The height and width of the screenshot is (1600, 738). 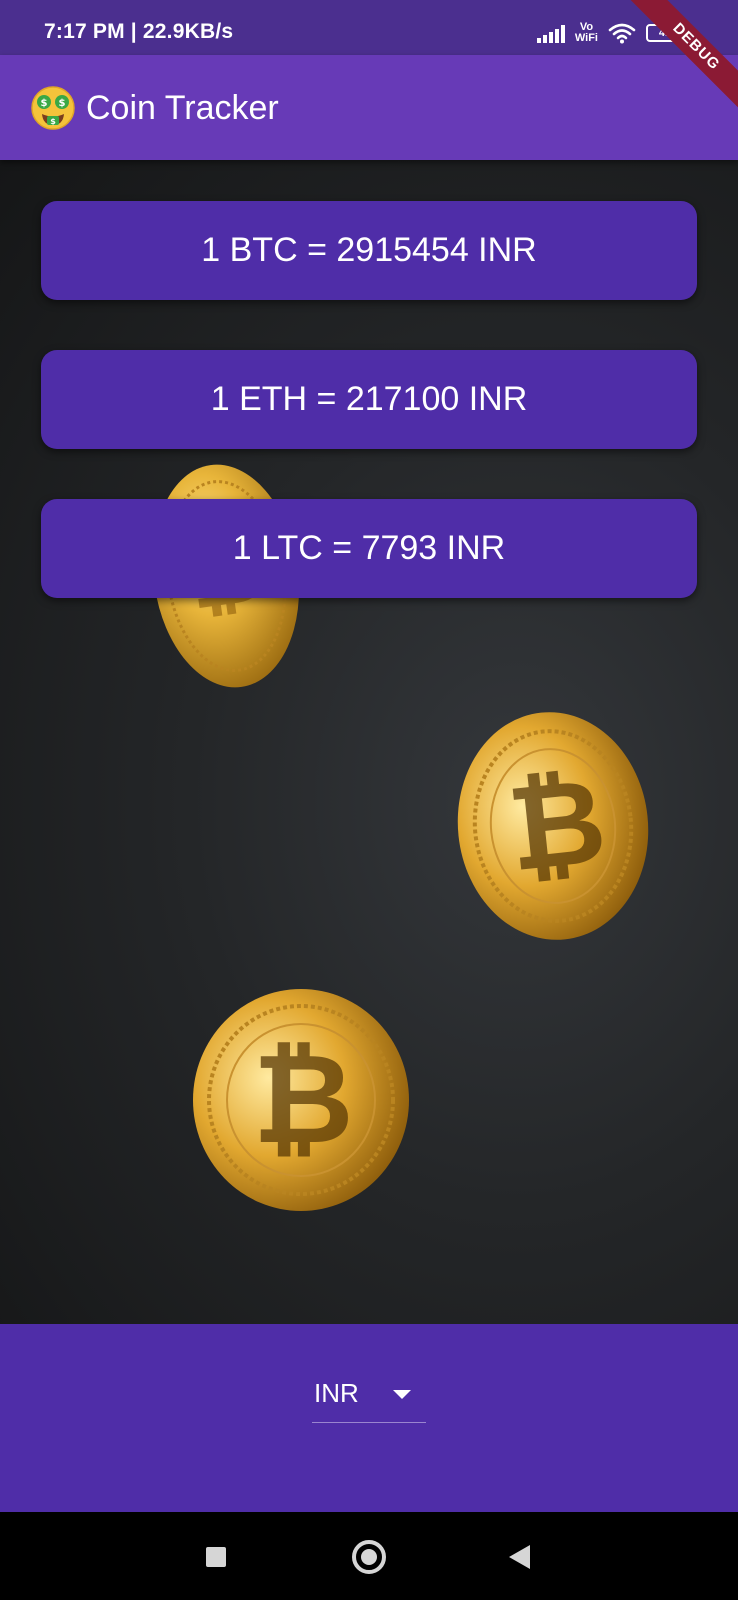 I want to click on bitcoin-coin-2: ₿, so click(x=553, y=826).